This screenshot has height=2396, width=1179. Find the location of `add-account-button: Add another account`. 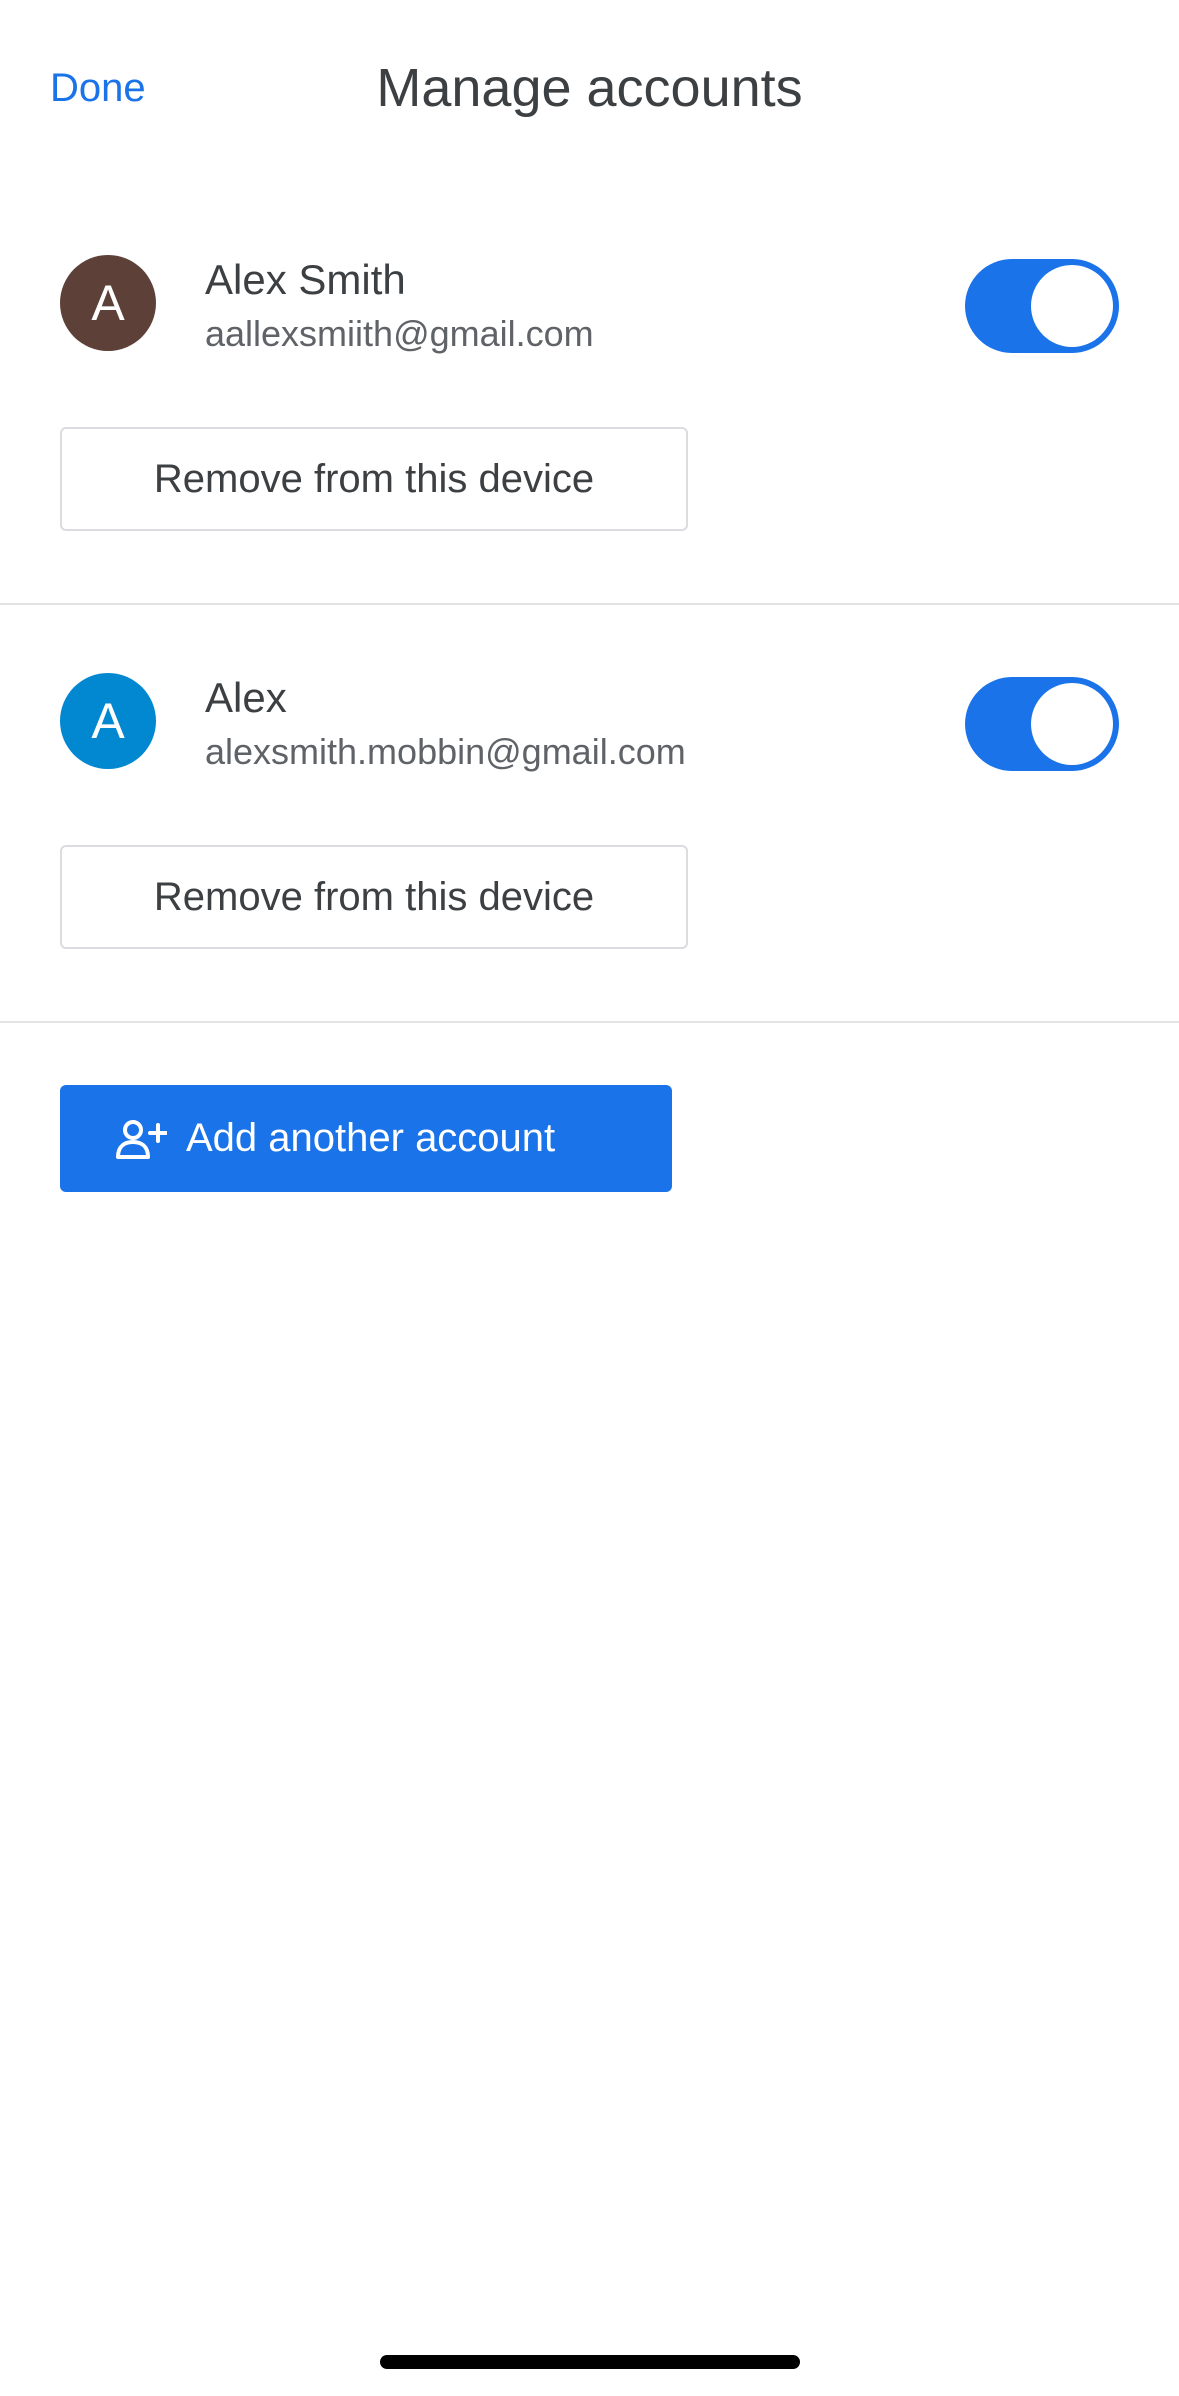

add-account-button: Add another account is located at coordinates (366, 1138).